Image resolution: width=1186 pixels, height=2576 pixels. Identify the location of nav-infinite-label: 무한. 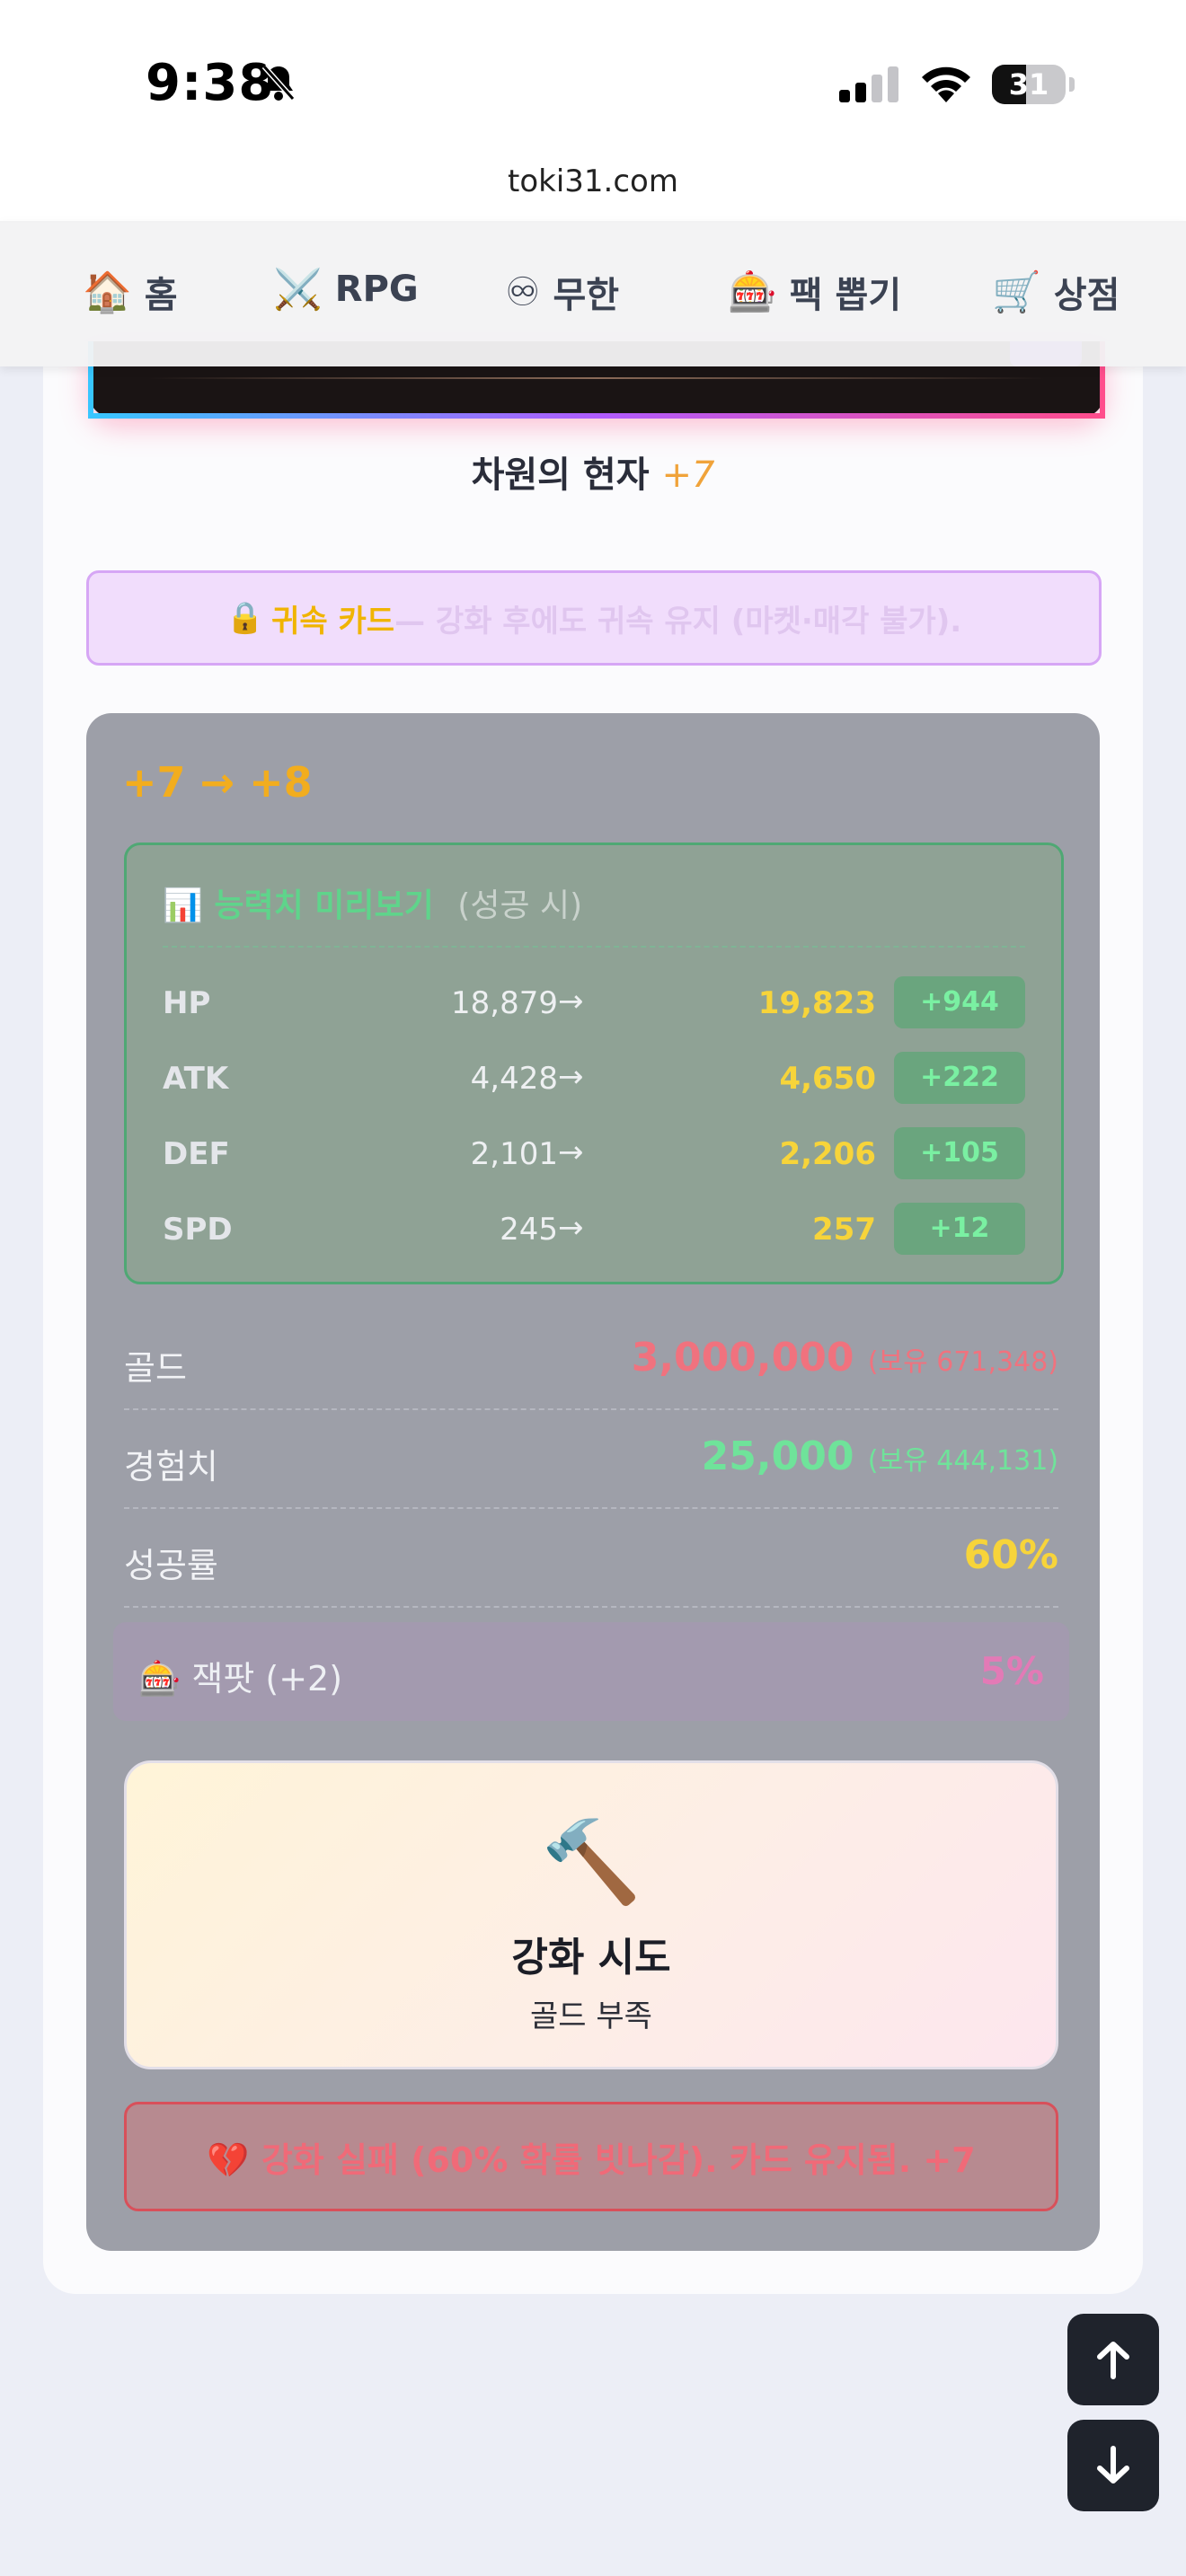
(586, 295).